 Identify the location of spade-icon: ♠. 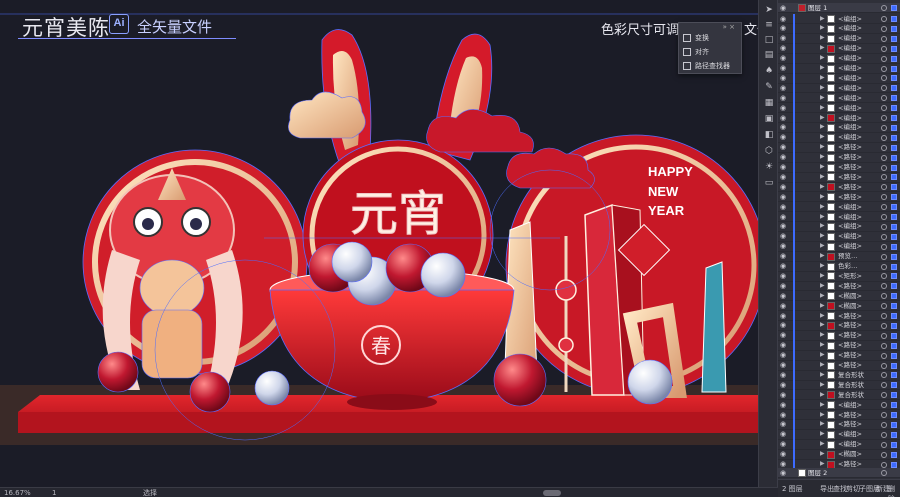
(769, 71).